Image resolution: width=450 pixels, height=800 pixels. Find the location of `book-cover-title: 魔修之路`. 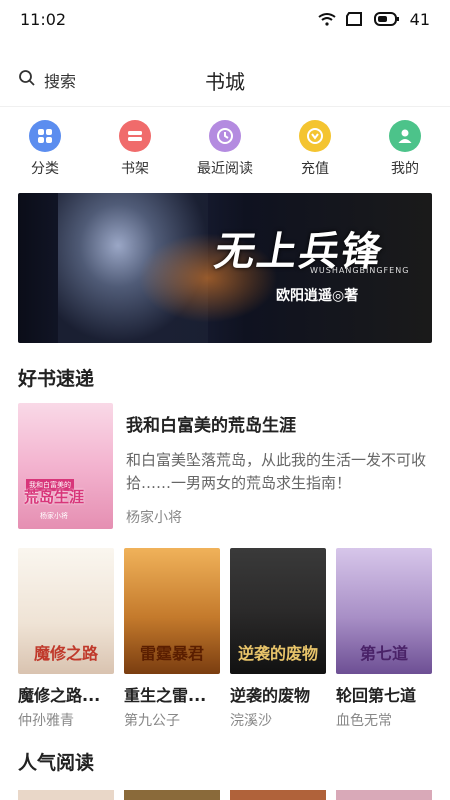

book-cover-title: 魔修之路 is located at coordinates (65, 653).